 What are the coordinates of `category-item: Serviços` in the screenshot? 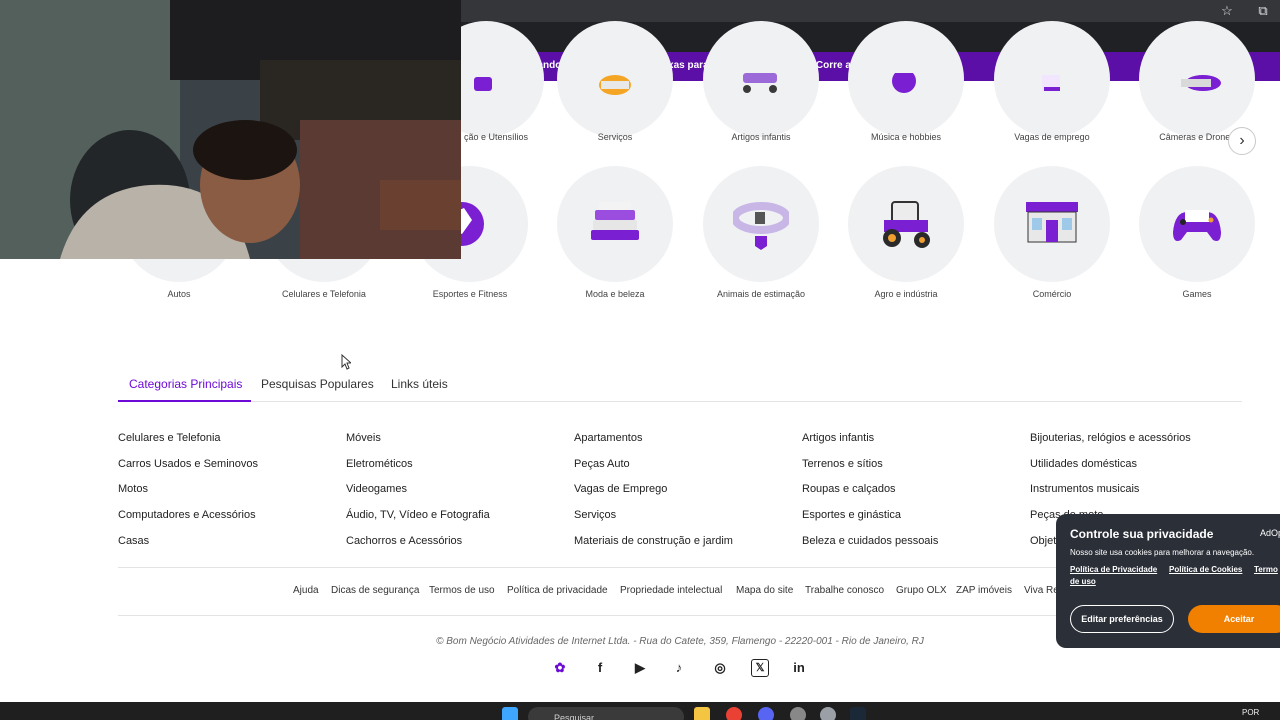 It's located at (615, 86).